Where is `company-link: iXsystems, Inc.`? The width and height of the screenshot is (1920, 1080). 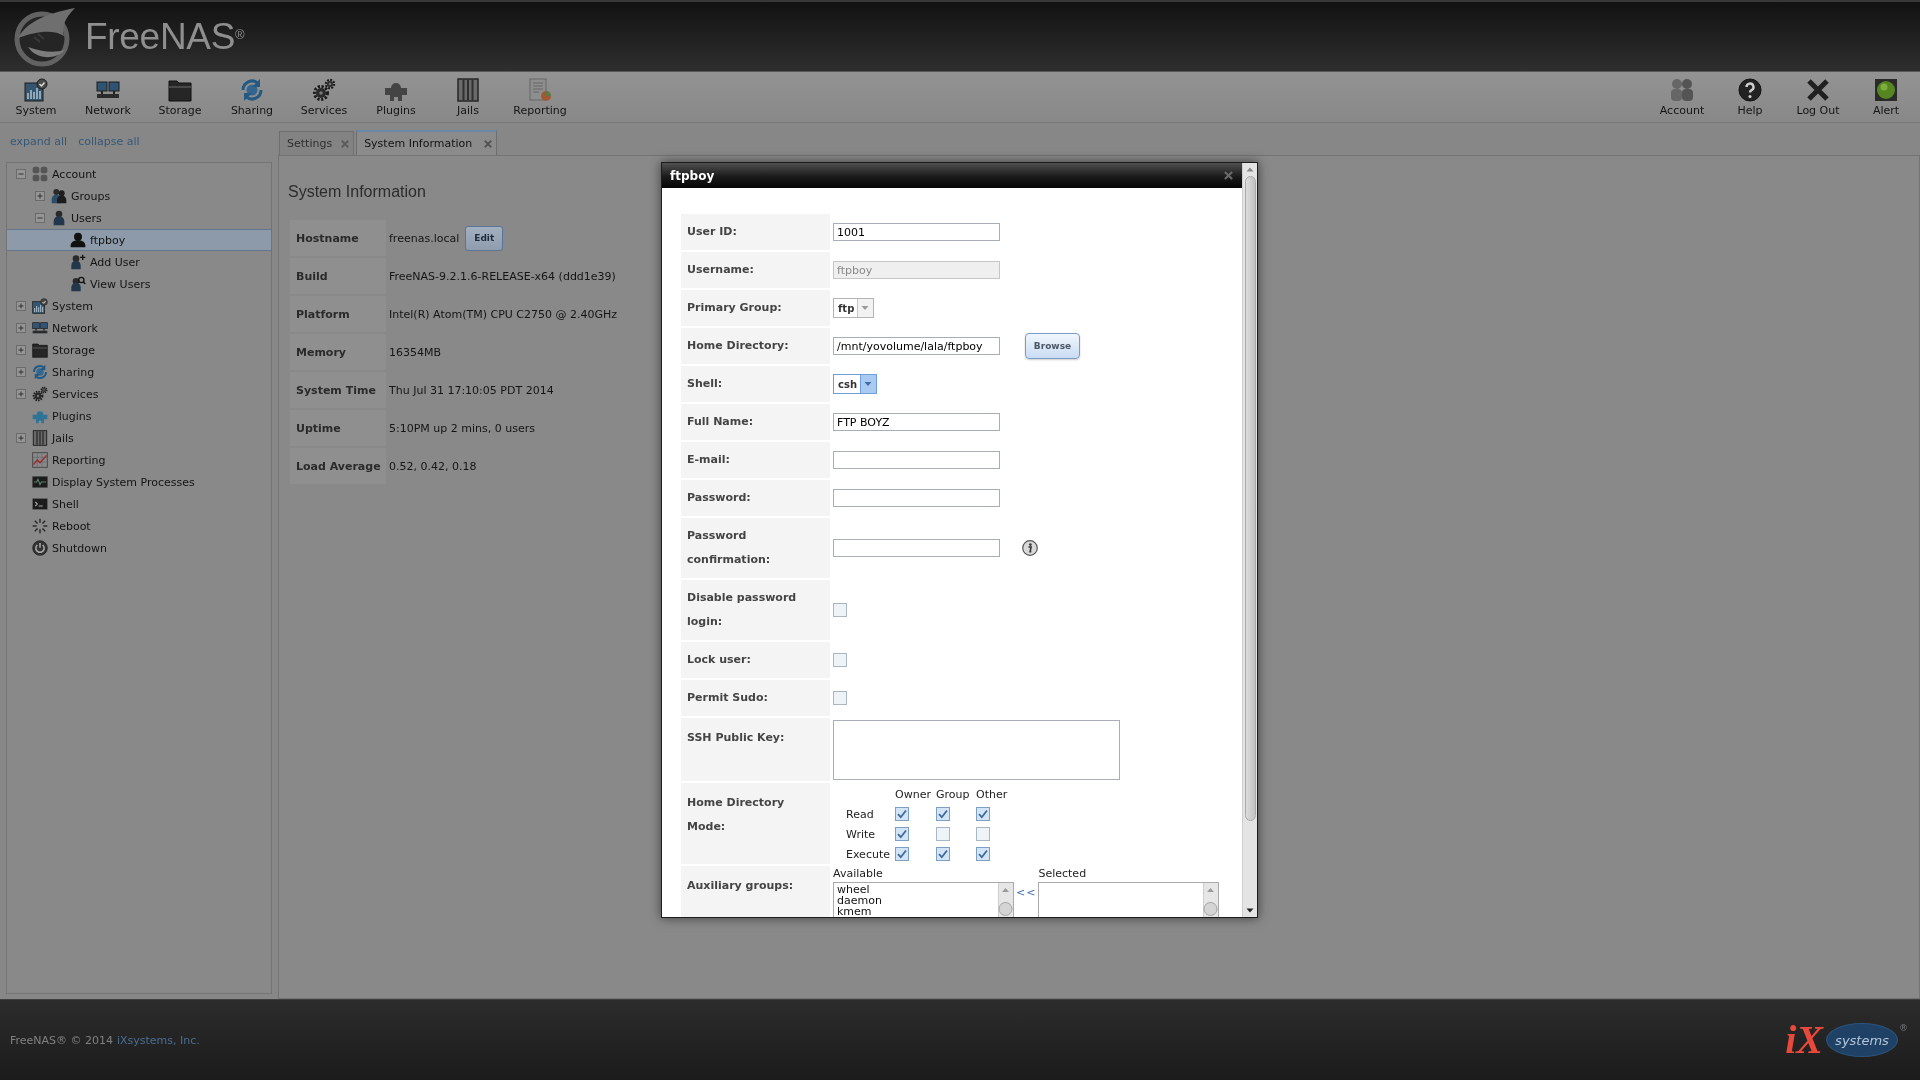
company-link: iXsystems, Inc. is located at coordinates (158, 1040).